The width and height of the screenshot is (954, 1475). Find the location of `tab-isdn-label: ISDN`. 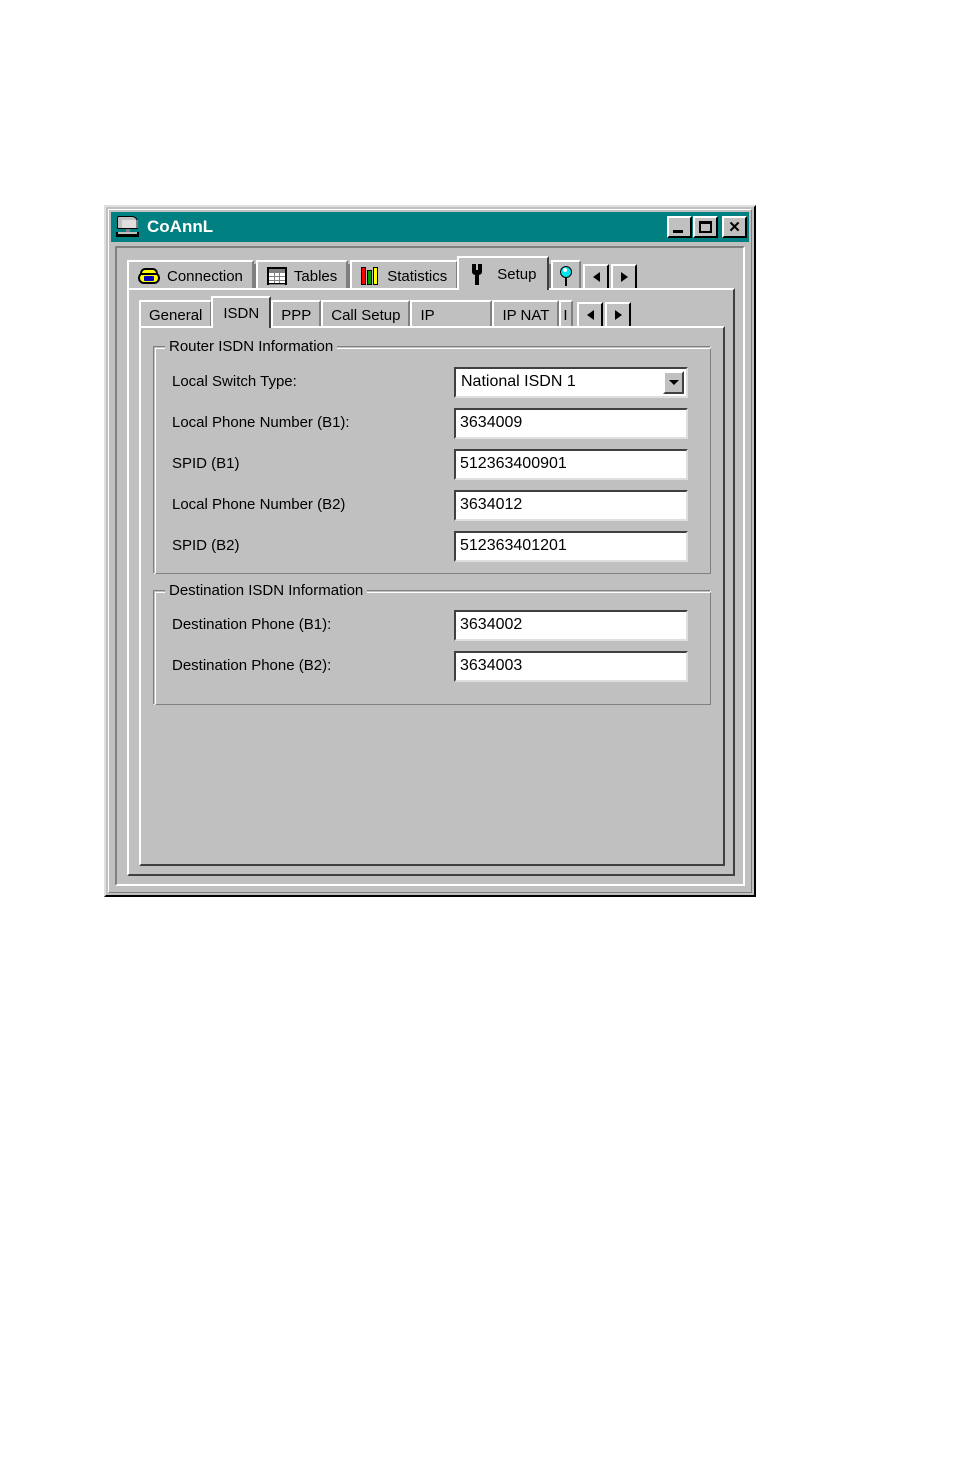

tab-isdn-label: ISDN is located at coordinates (241, 313).